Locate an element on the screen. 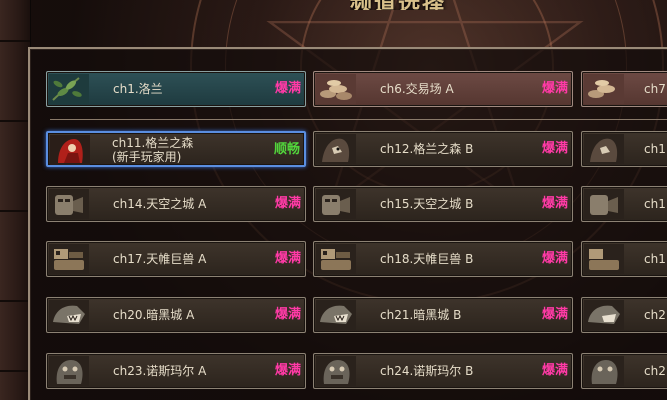  vine-leaf-icon is located at coordinates (69, 89).